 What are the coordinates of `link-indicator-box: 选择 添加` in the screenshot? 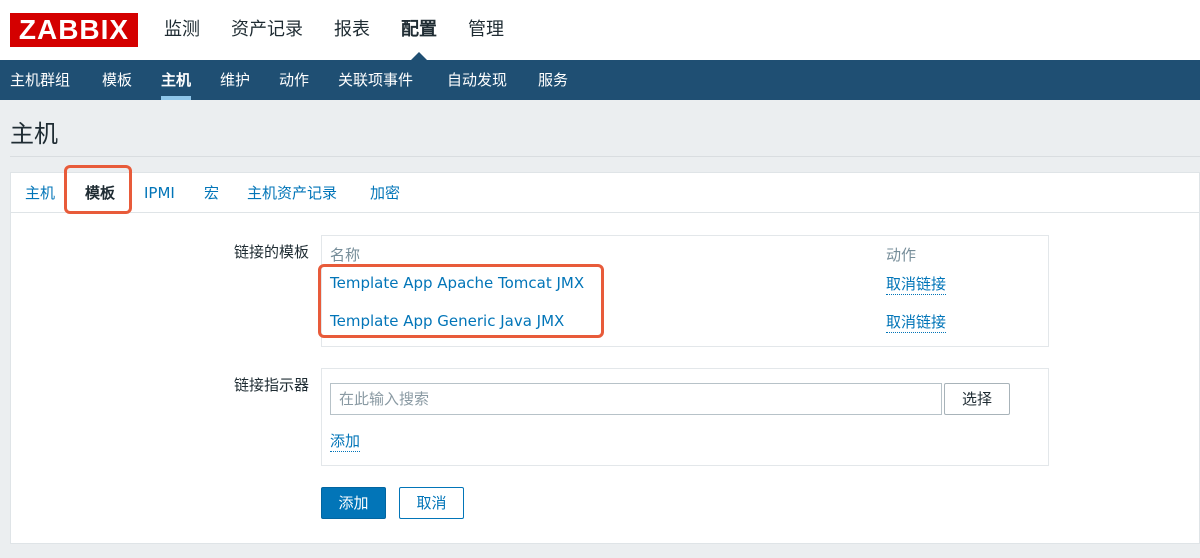 It's located at (685, 417).